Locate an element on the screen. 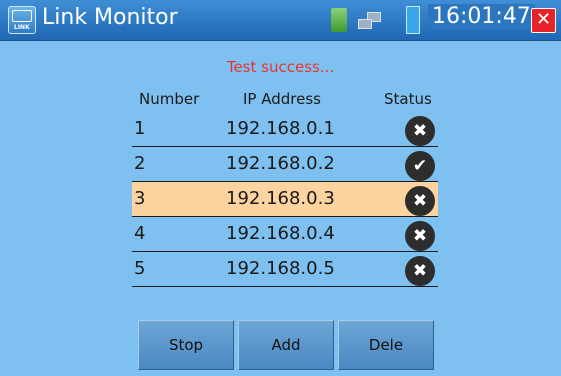  network-connection-icon is located at coordinates (370, 21).